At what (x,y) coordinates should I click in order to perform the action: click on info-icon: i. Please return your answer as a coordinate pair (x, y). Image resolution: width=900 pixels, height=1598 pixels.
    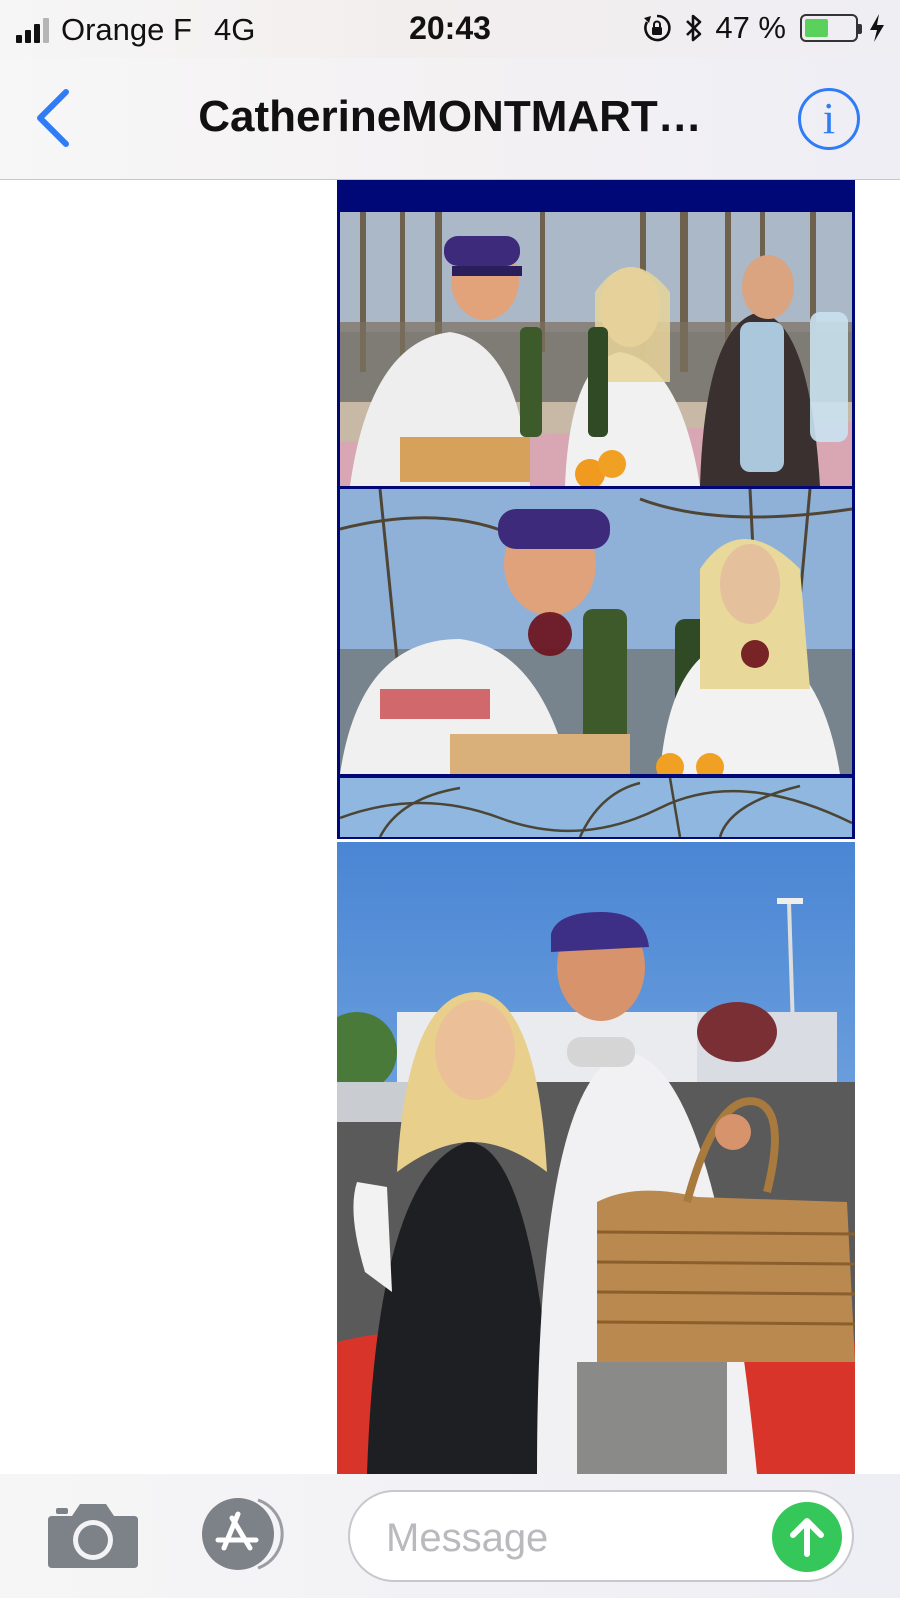
    Looking at the image, I should click on (829, 118).